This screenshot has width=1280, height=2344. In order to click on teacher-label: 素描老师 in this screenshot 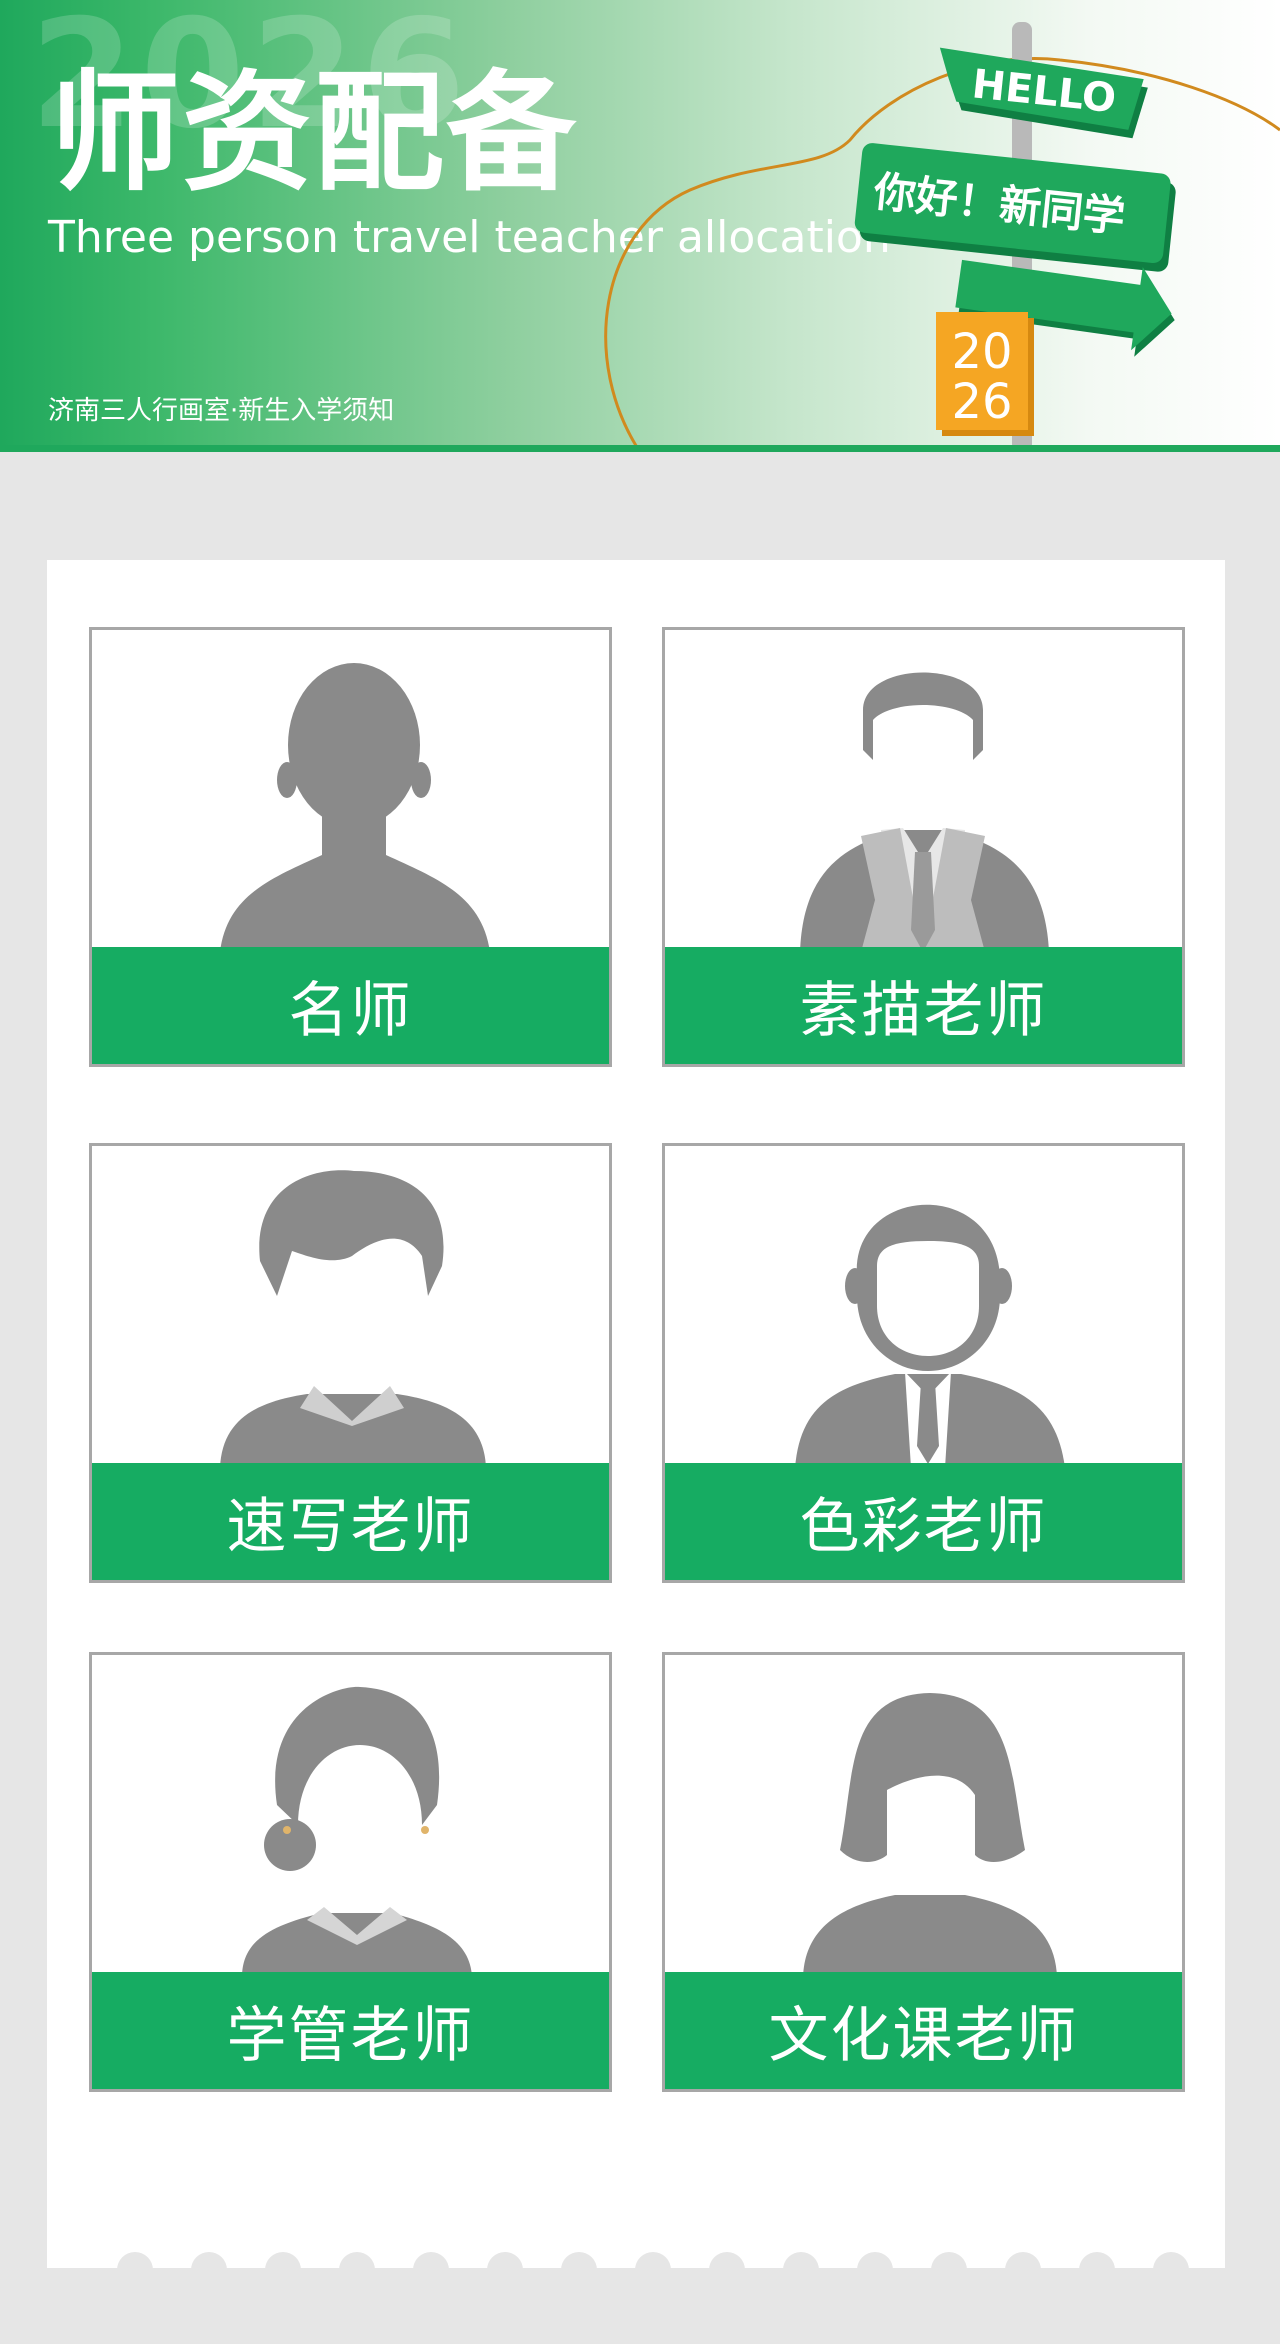, I will do `click(923, 1005)`.